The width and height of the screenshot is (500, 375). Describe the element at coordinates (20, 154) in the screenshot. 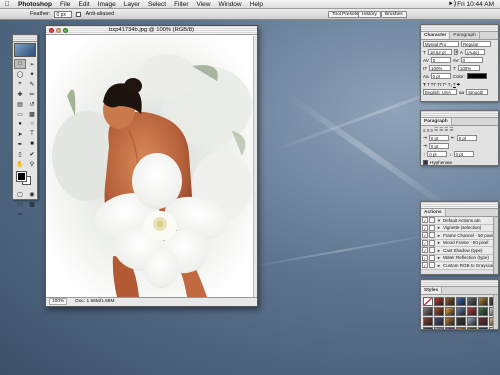

I see `notes-tool-icon: ▯` at that location.